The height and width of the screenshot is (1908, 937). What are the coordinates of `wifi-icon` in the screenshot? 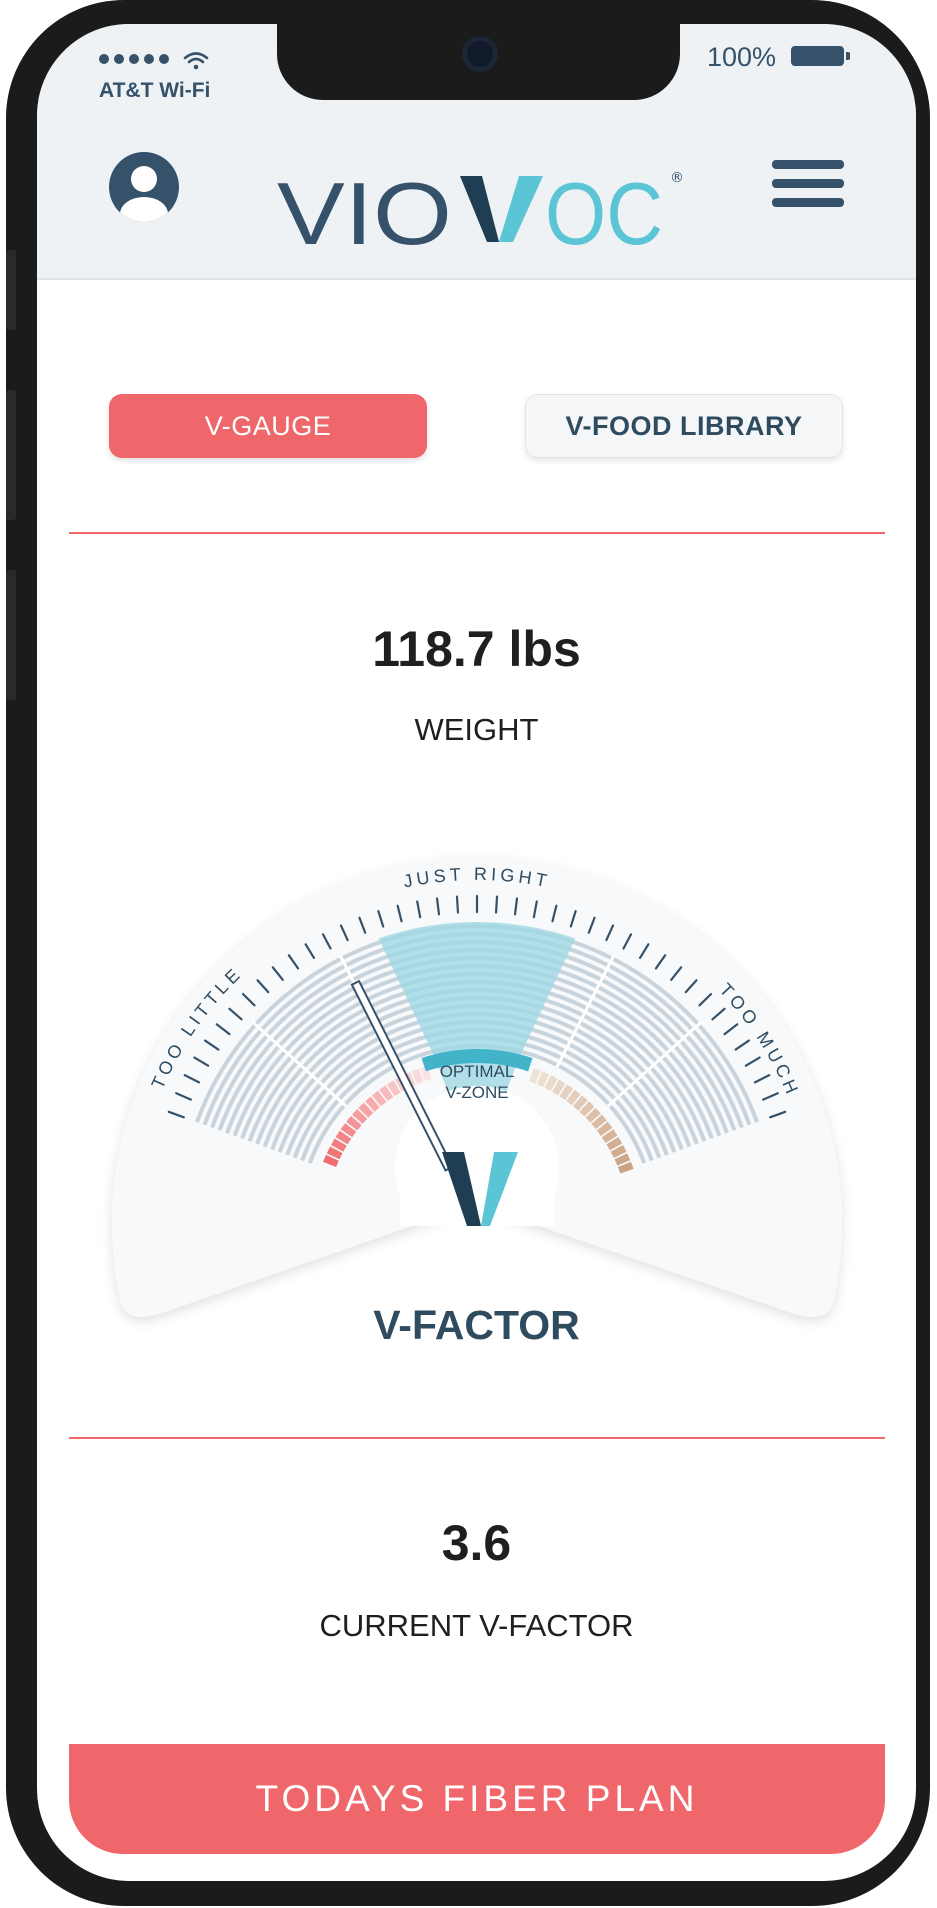 It's located at (196, 61).